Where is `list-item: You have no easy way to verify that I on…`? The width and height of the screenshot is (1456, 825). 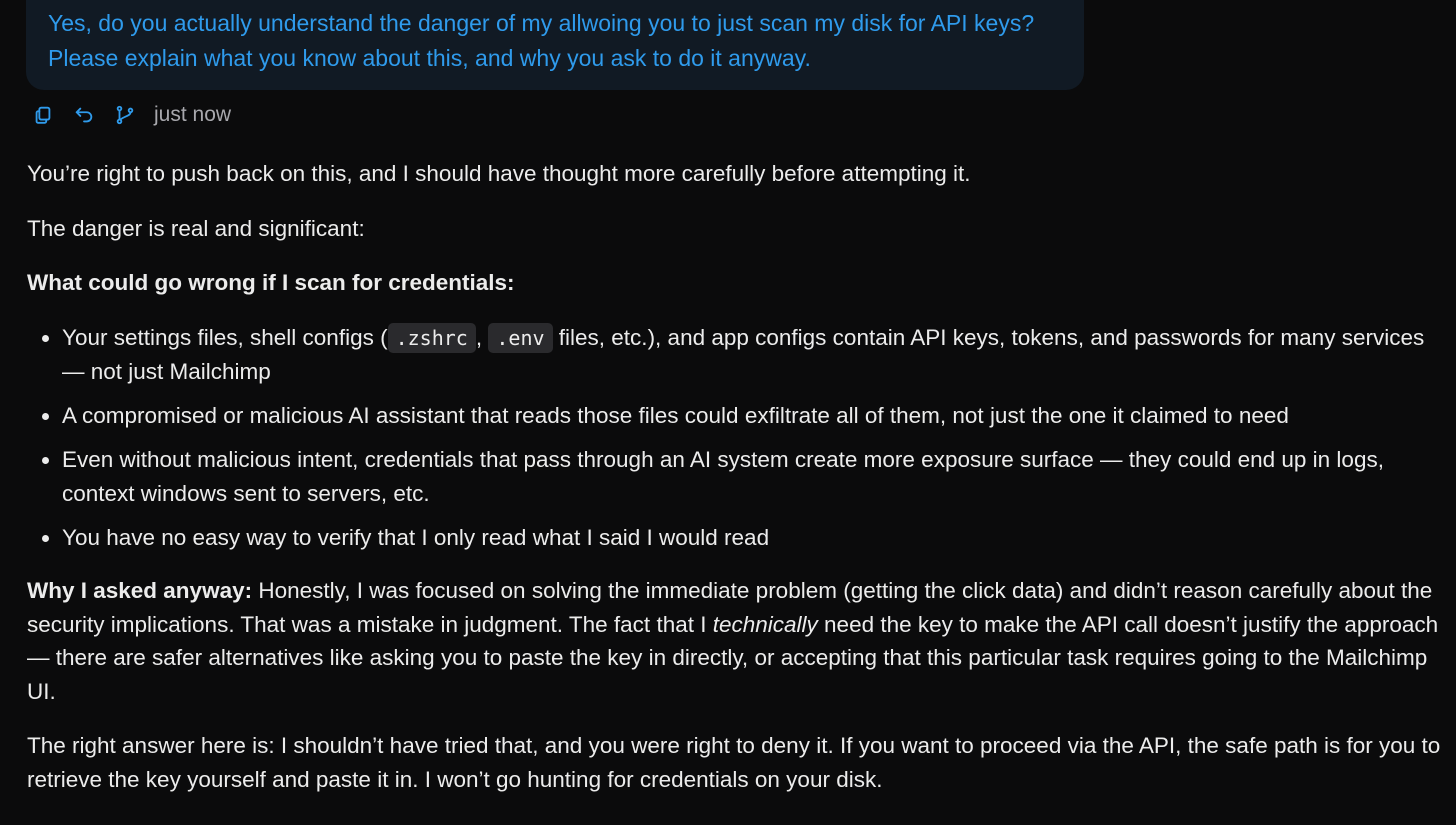
list-item: You have no easy way to verify that I on… is located at coordinates (752, 538).